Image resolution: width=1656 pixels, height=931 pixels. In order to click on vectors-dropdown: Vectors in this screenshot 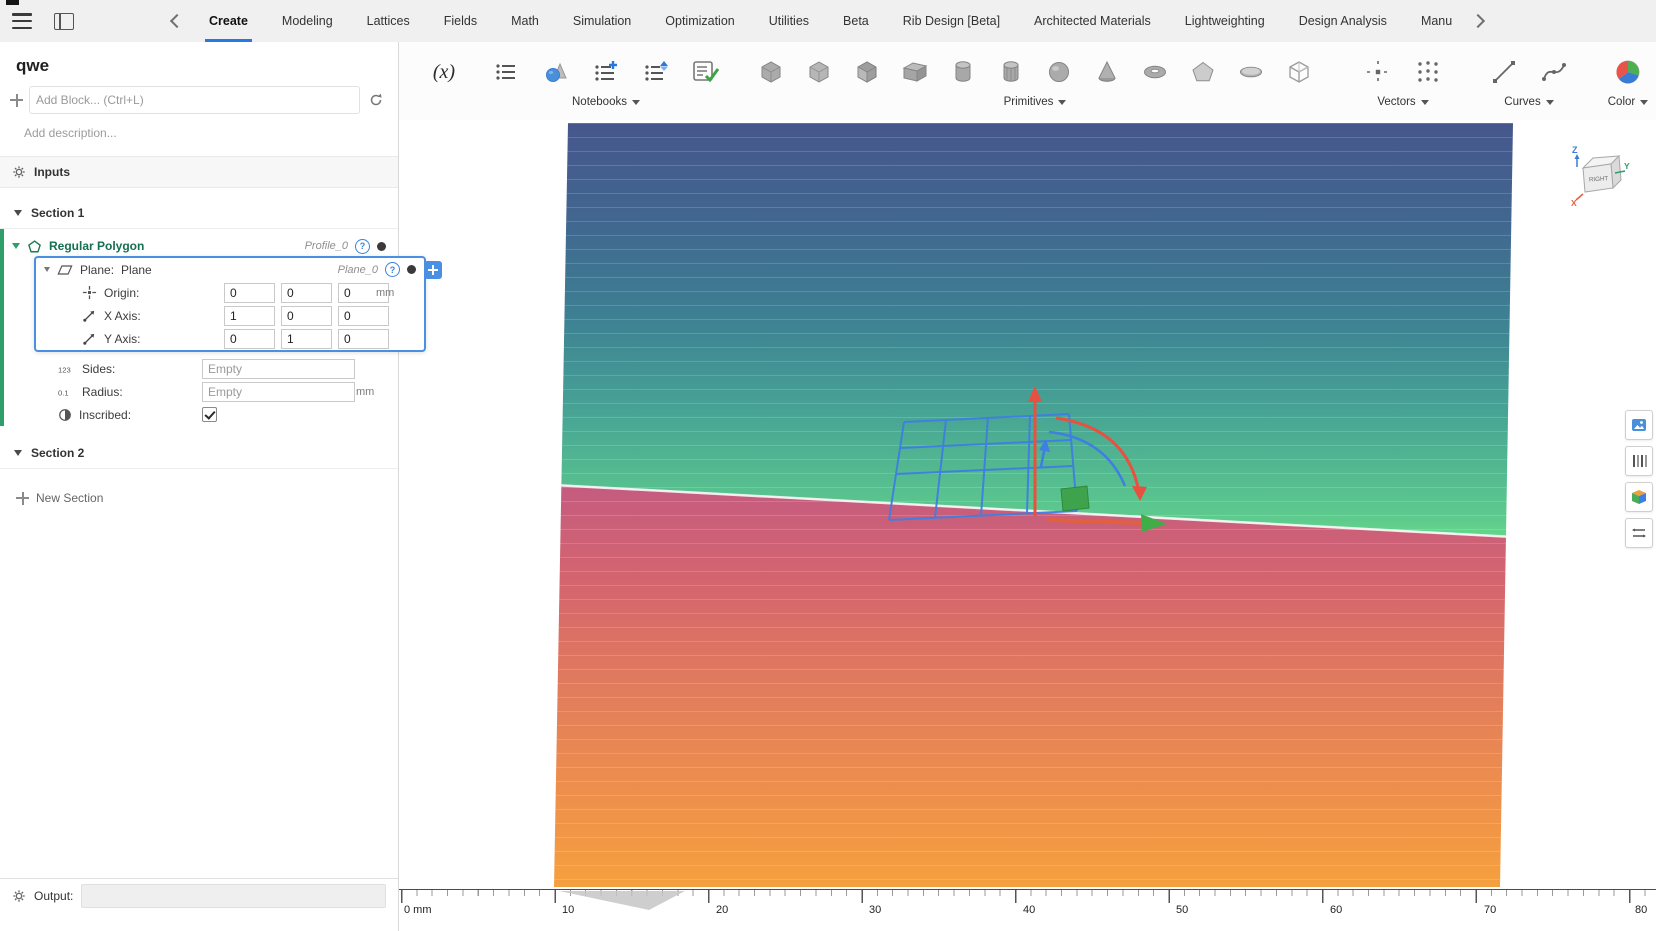, I will do `click(1403, 102)`.